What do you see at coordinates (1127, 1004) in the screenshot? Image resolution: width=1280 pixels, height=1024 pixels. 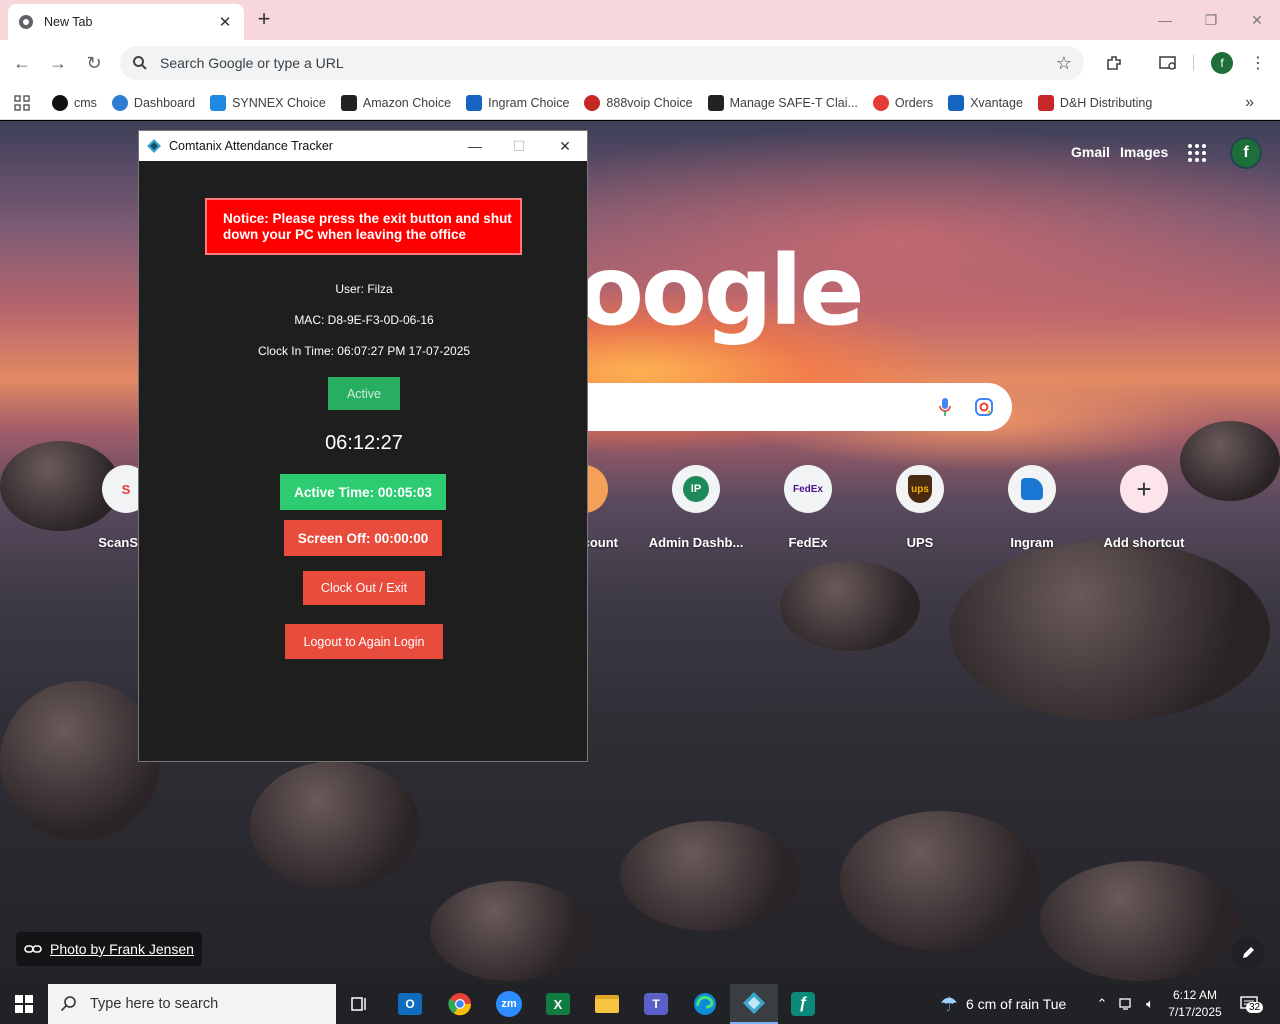 I see `network-icon` at bounding box center [1127, 1004].